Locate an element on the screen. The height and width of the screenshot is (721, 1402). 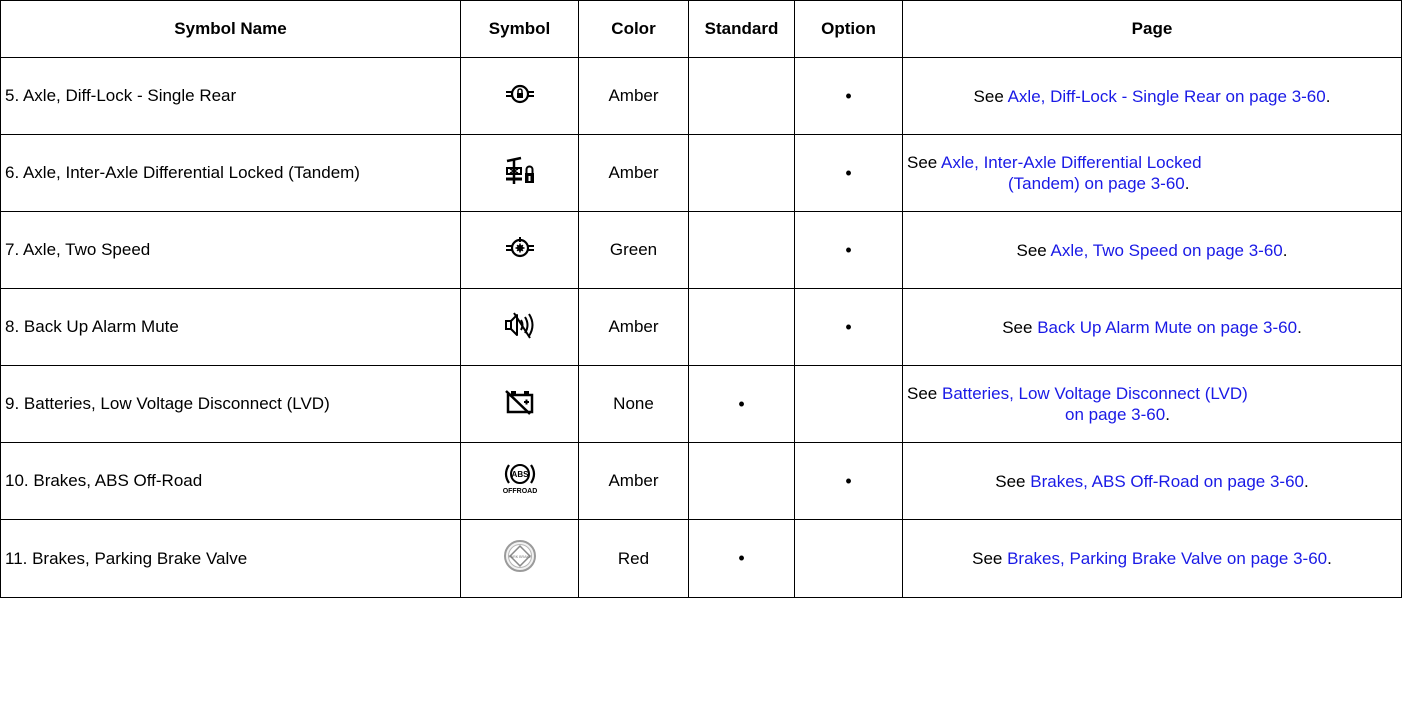
symbol-name-cell: 7. Axle, Two Speed is located at coordinates (230, 250).